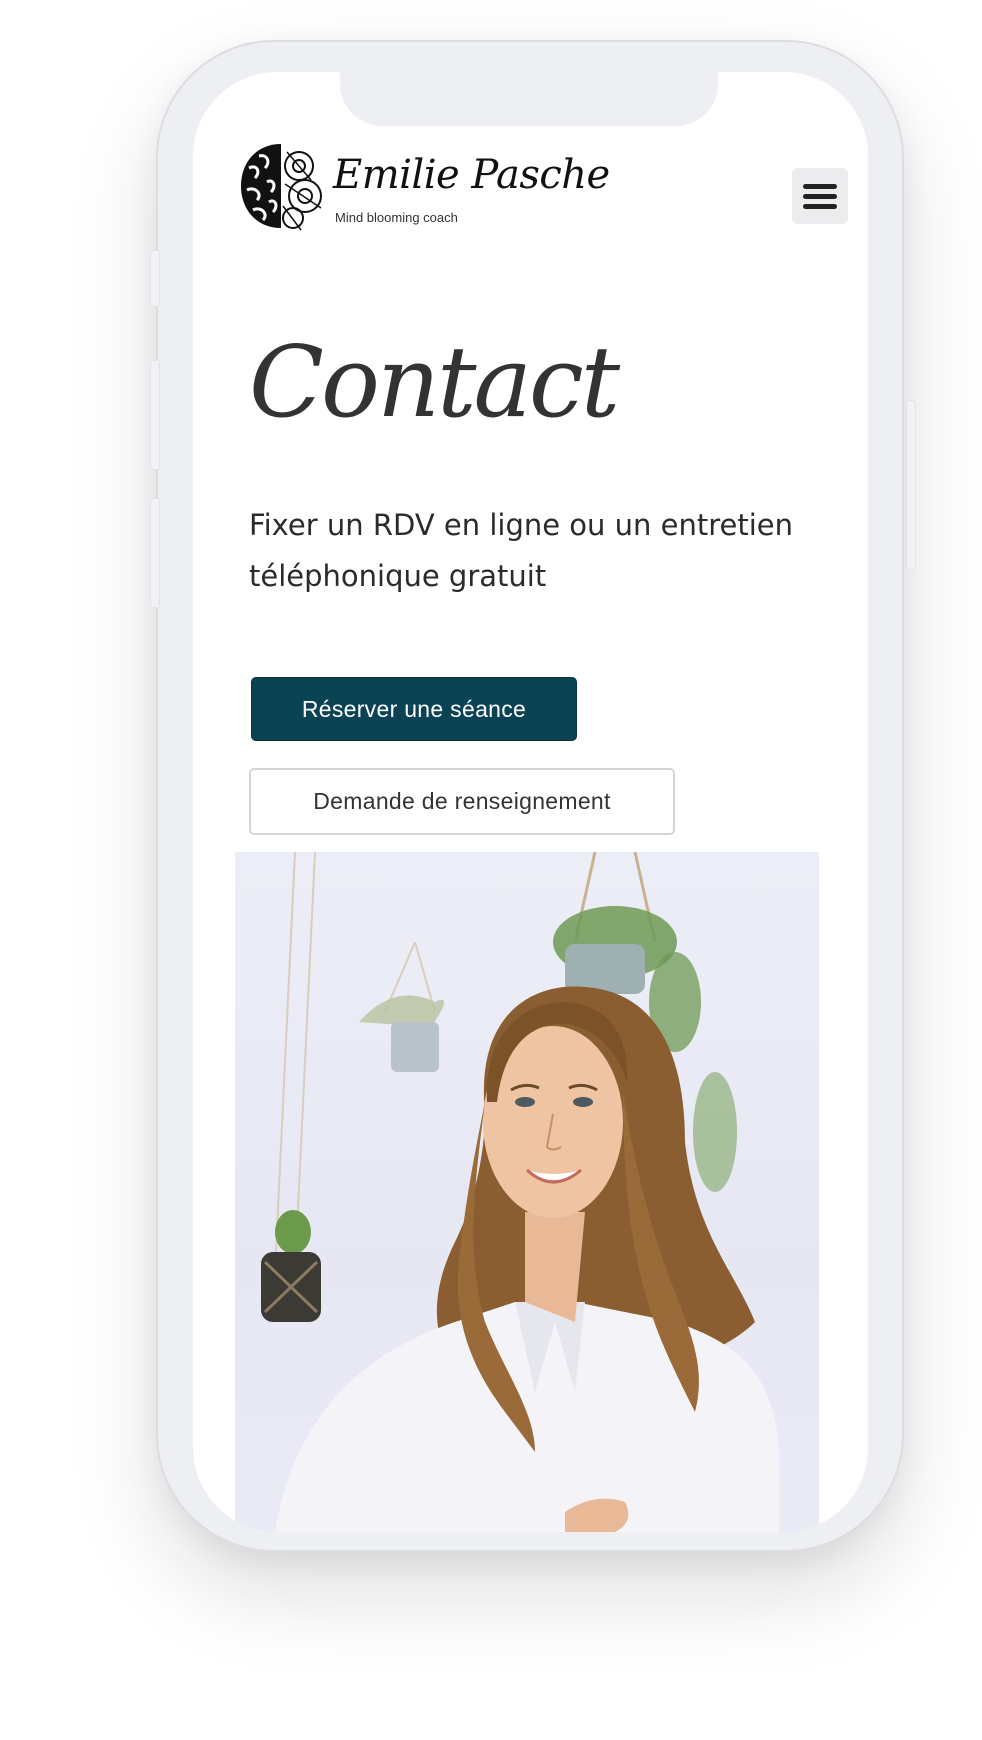  Describe the element at coordinates (529, 99) in the screenshot. I see `phone-notch` at that location.